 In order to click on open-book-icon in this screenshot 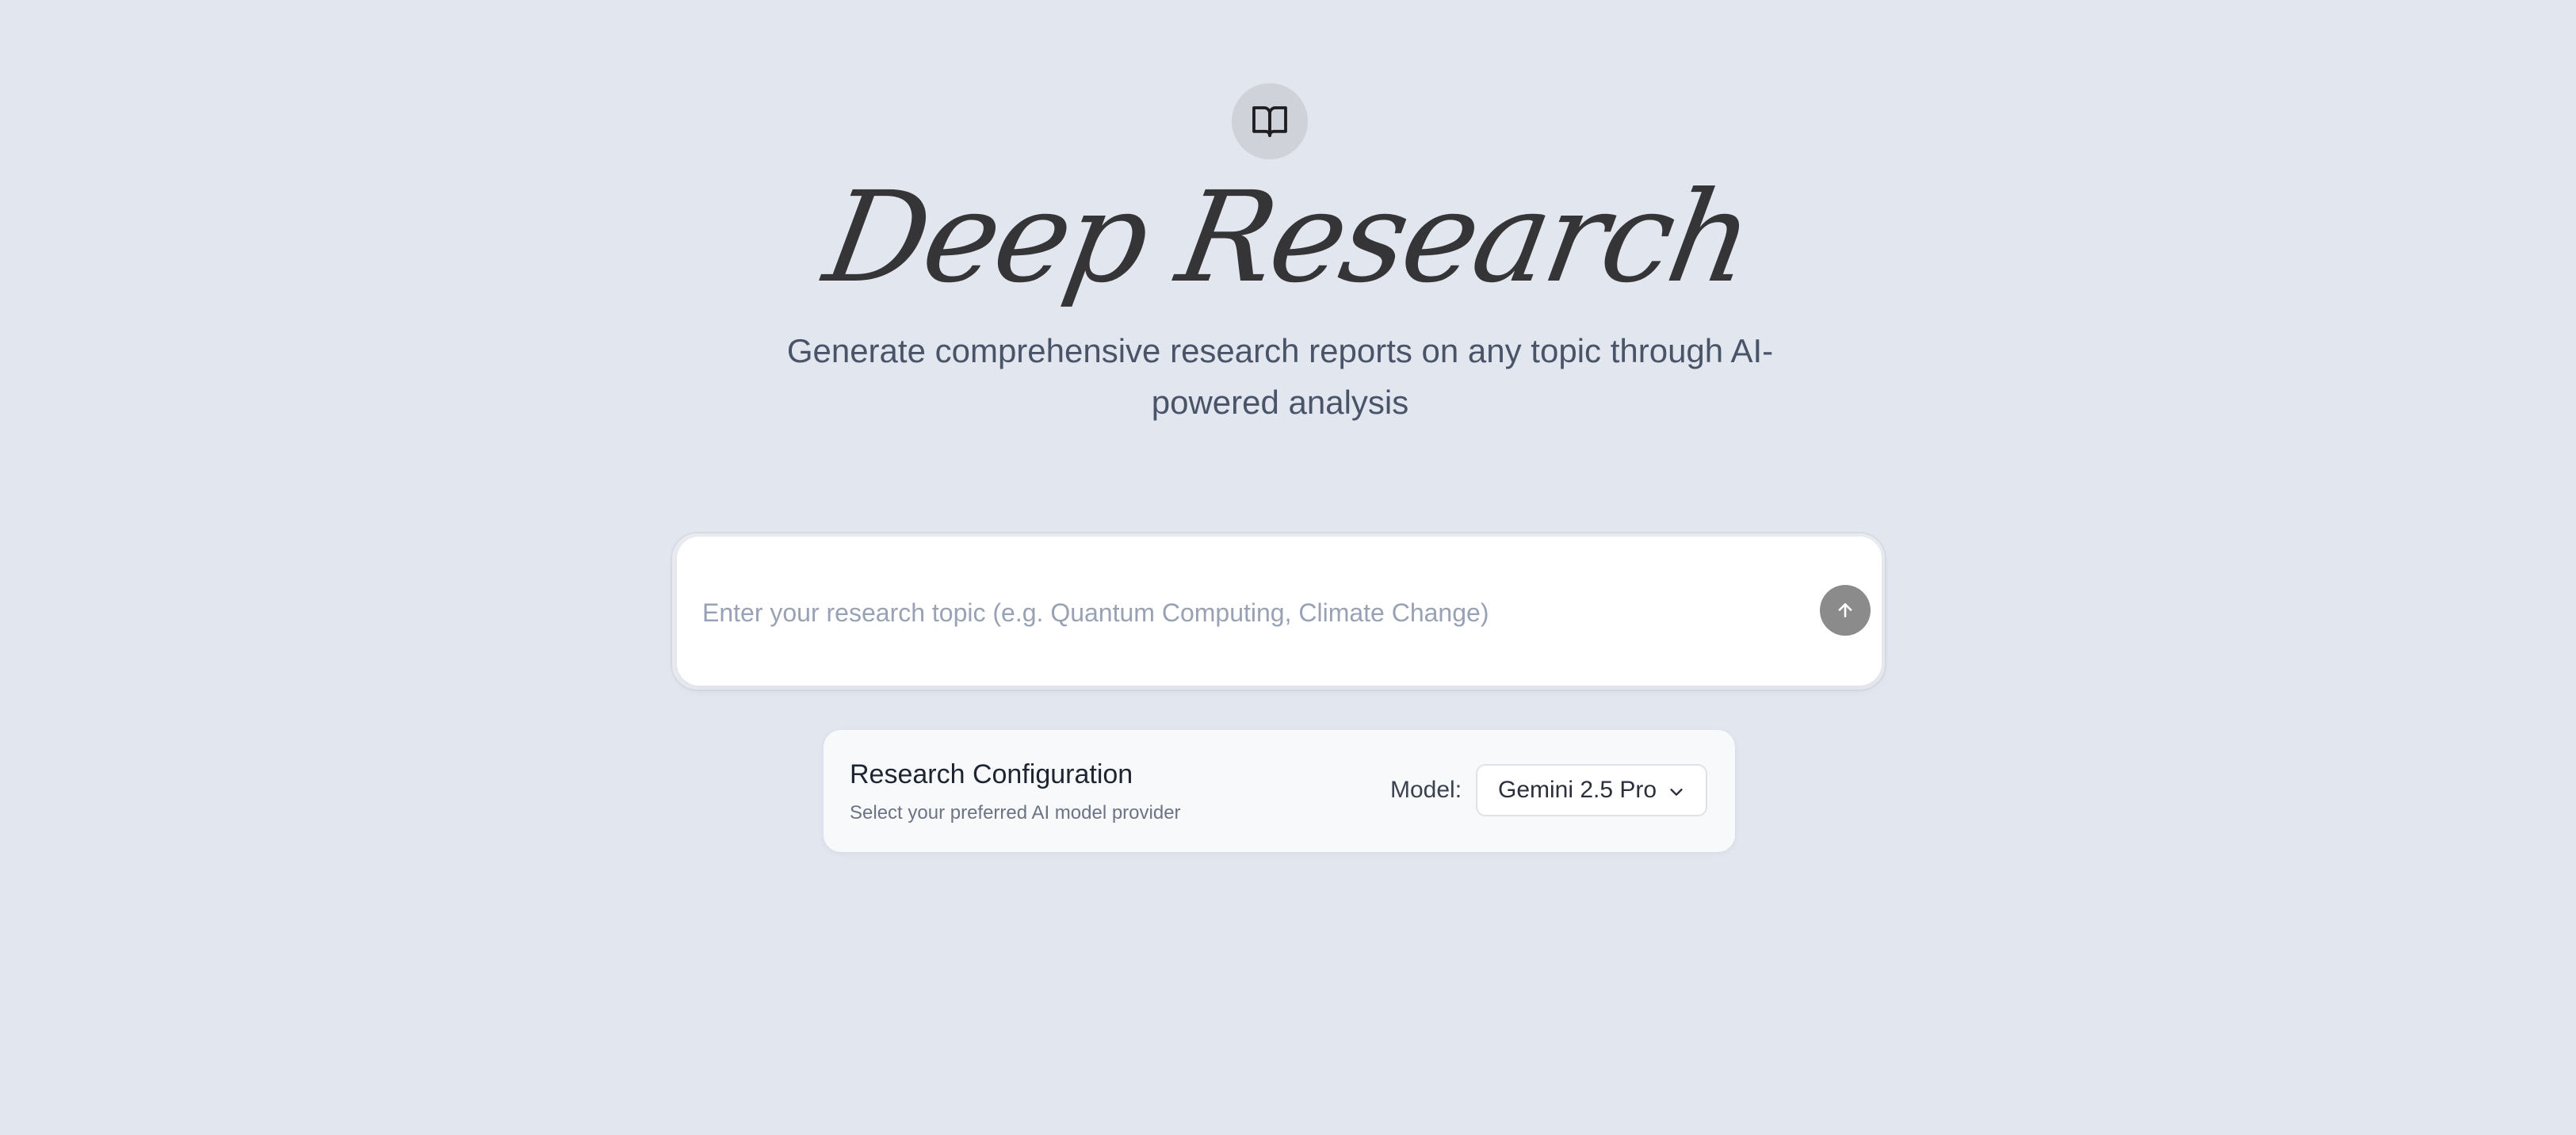, I will do `click(1269, 121)`.